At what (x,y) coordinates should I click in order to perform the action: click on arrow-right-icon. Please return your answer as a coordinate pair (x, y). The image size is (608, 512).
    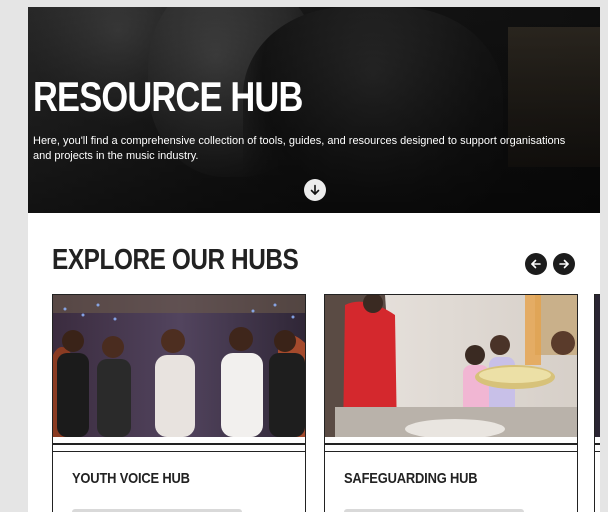
    Looking at the image, I should click on (564, 264).